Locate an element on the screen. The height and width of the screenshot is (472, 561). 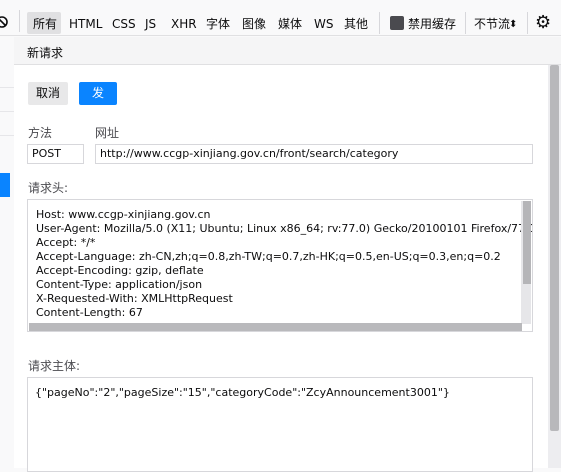
headers-label: 请求头: is located at coordinates (48, 188).